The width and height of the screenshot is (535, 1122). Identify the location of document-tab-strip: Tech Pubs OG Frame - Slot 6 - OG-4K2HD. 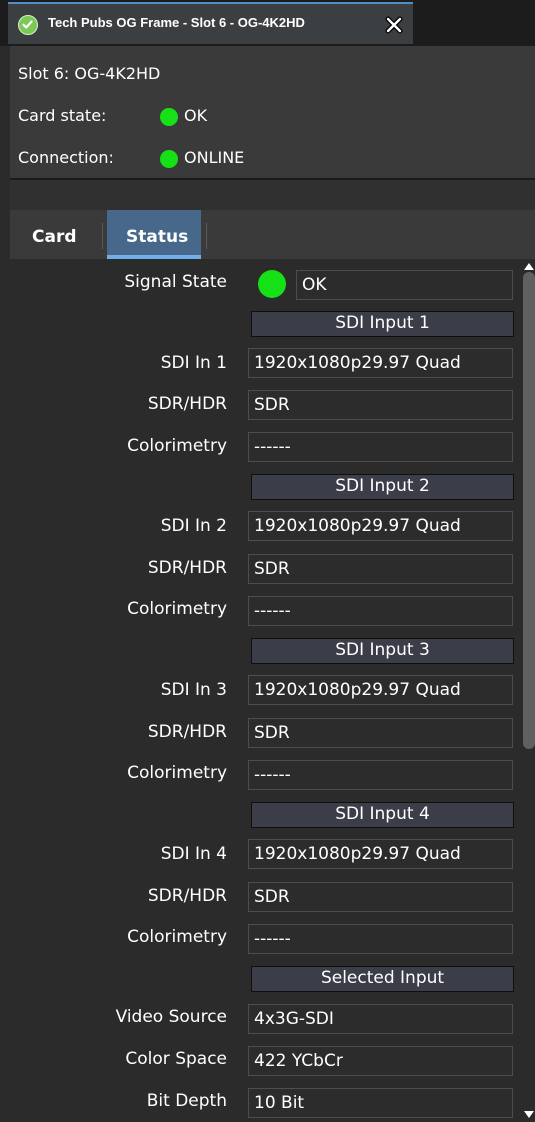
(267, 23).